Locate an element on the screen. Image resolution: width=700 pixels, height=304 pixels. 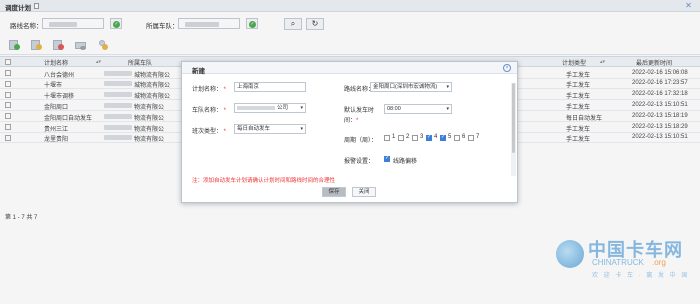
watermark-en: CHINATRUCK is located at coordinates (618, 262).